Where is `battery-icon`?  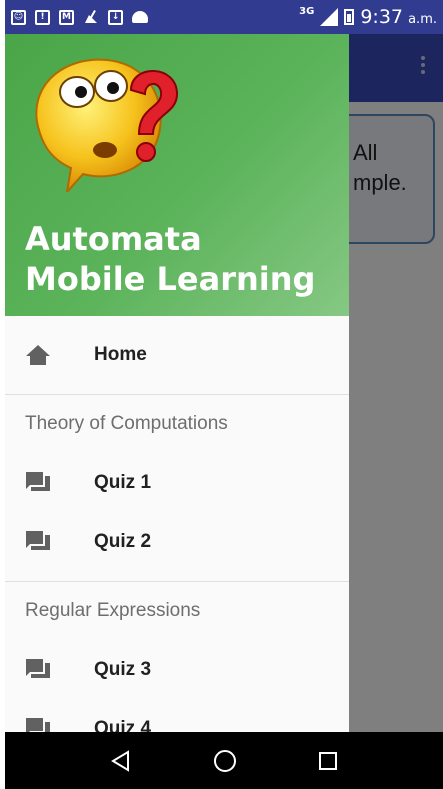 battery-icon is located at coordinates (349, 17).